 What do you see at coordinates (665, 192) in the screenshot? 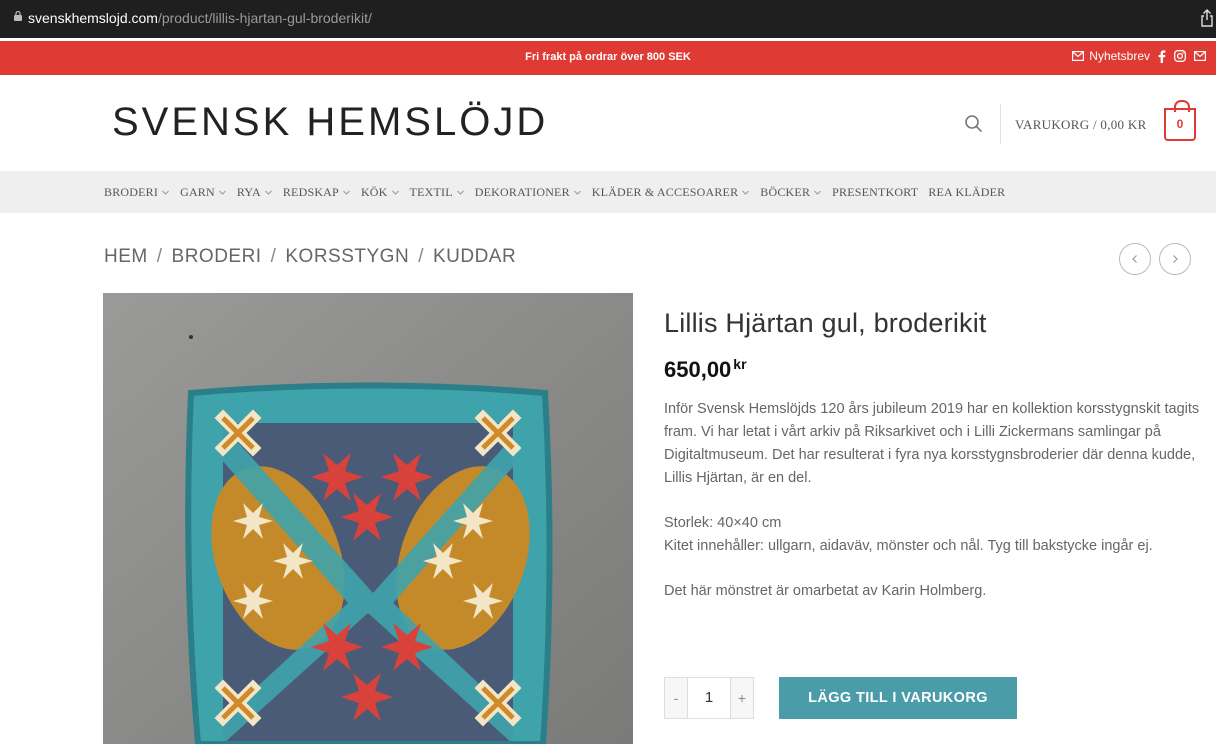
I see `nav-item-label: KLÄDER & ACCESOARER` at bounding box center [665, 192].